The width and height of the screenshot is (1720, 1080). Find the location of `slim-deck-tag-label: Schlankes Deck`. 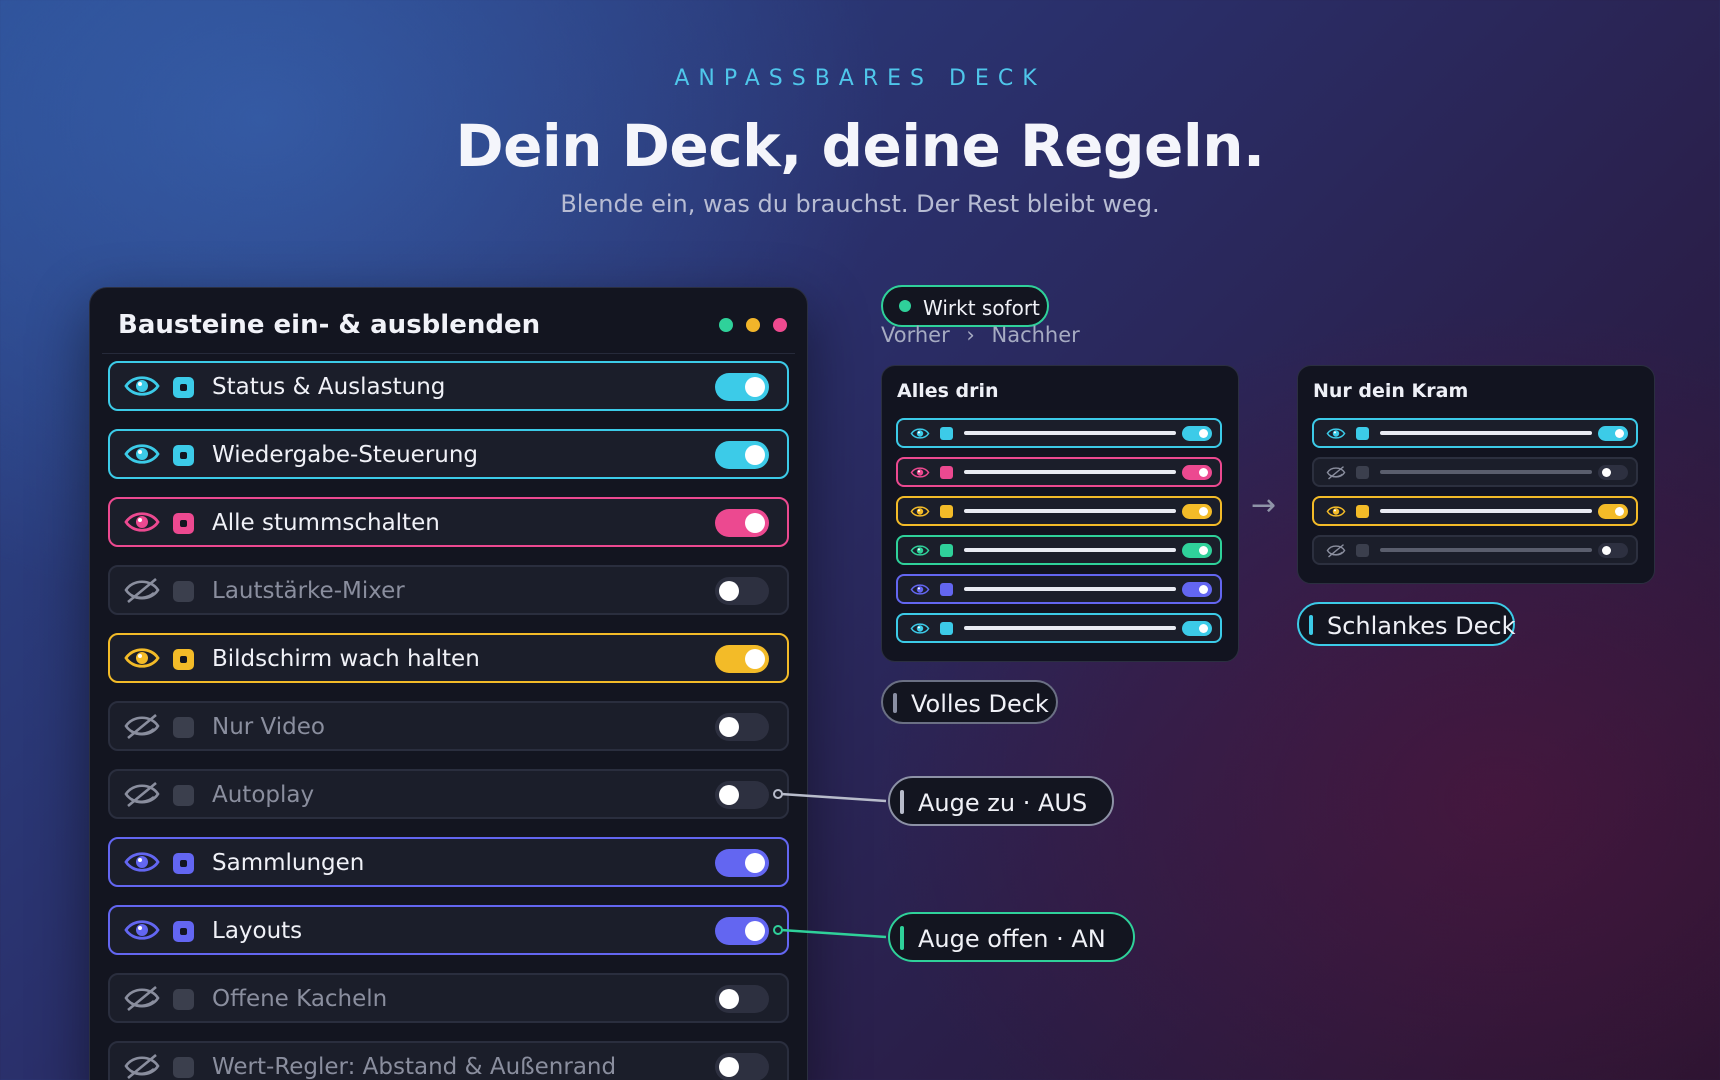

slim-deck-tag-label: Schlankes Deck is located at coordinates (1421, 626).